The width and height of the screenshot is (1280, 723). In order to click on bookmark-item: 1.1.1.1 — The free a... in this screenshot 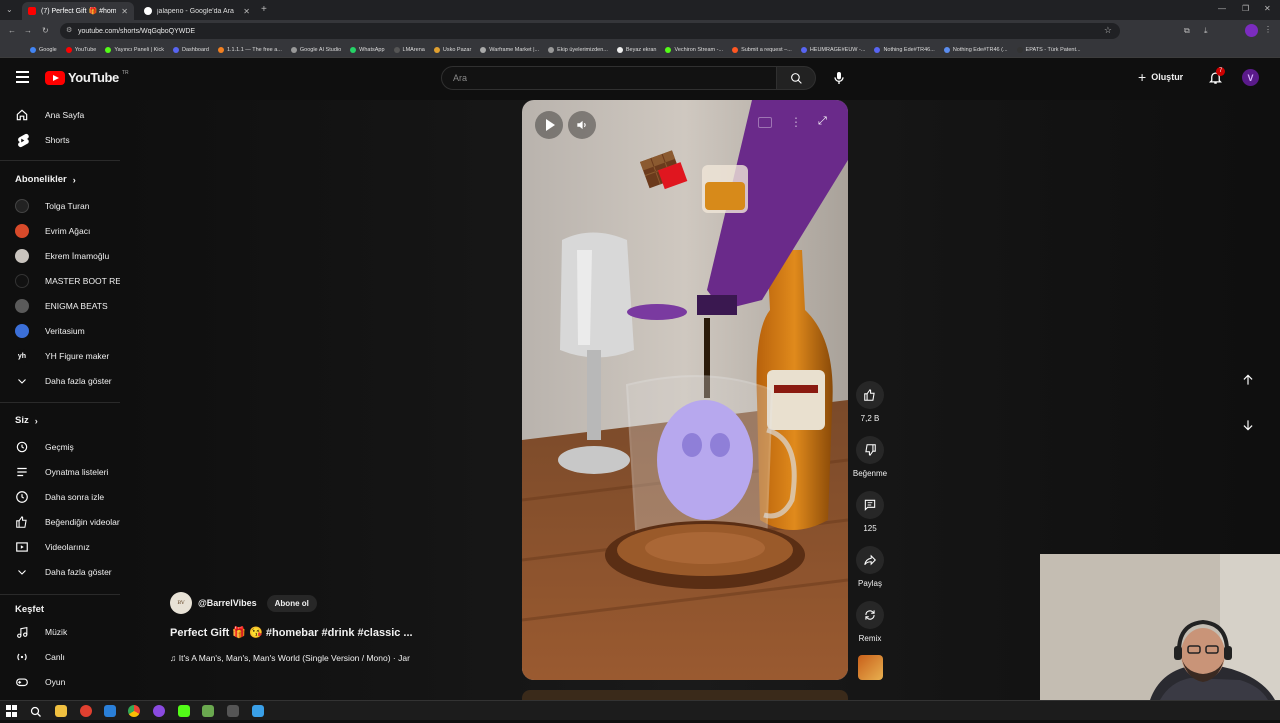, I will do `click(249, 49)`.